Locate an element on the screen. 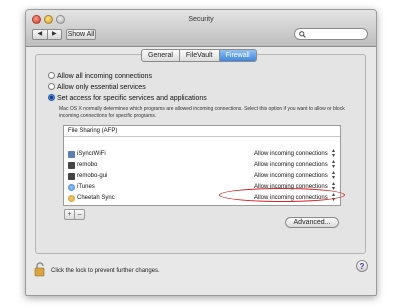 Image resolution: width=400 pixels, height=308 pixels. radio-essential-only: Allow only essential services is located at coordinates (97, 87).